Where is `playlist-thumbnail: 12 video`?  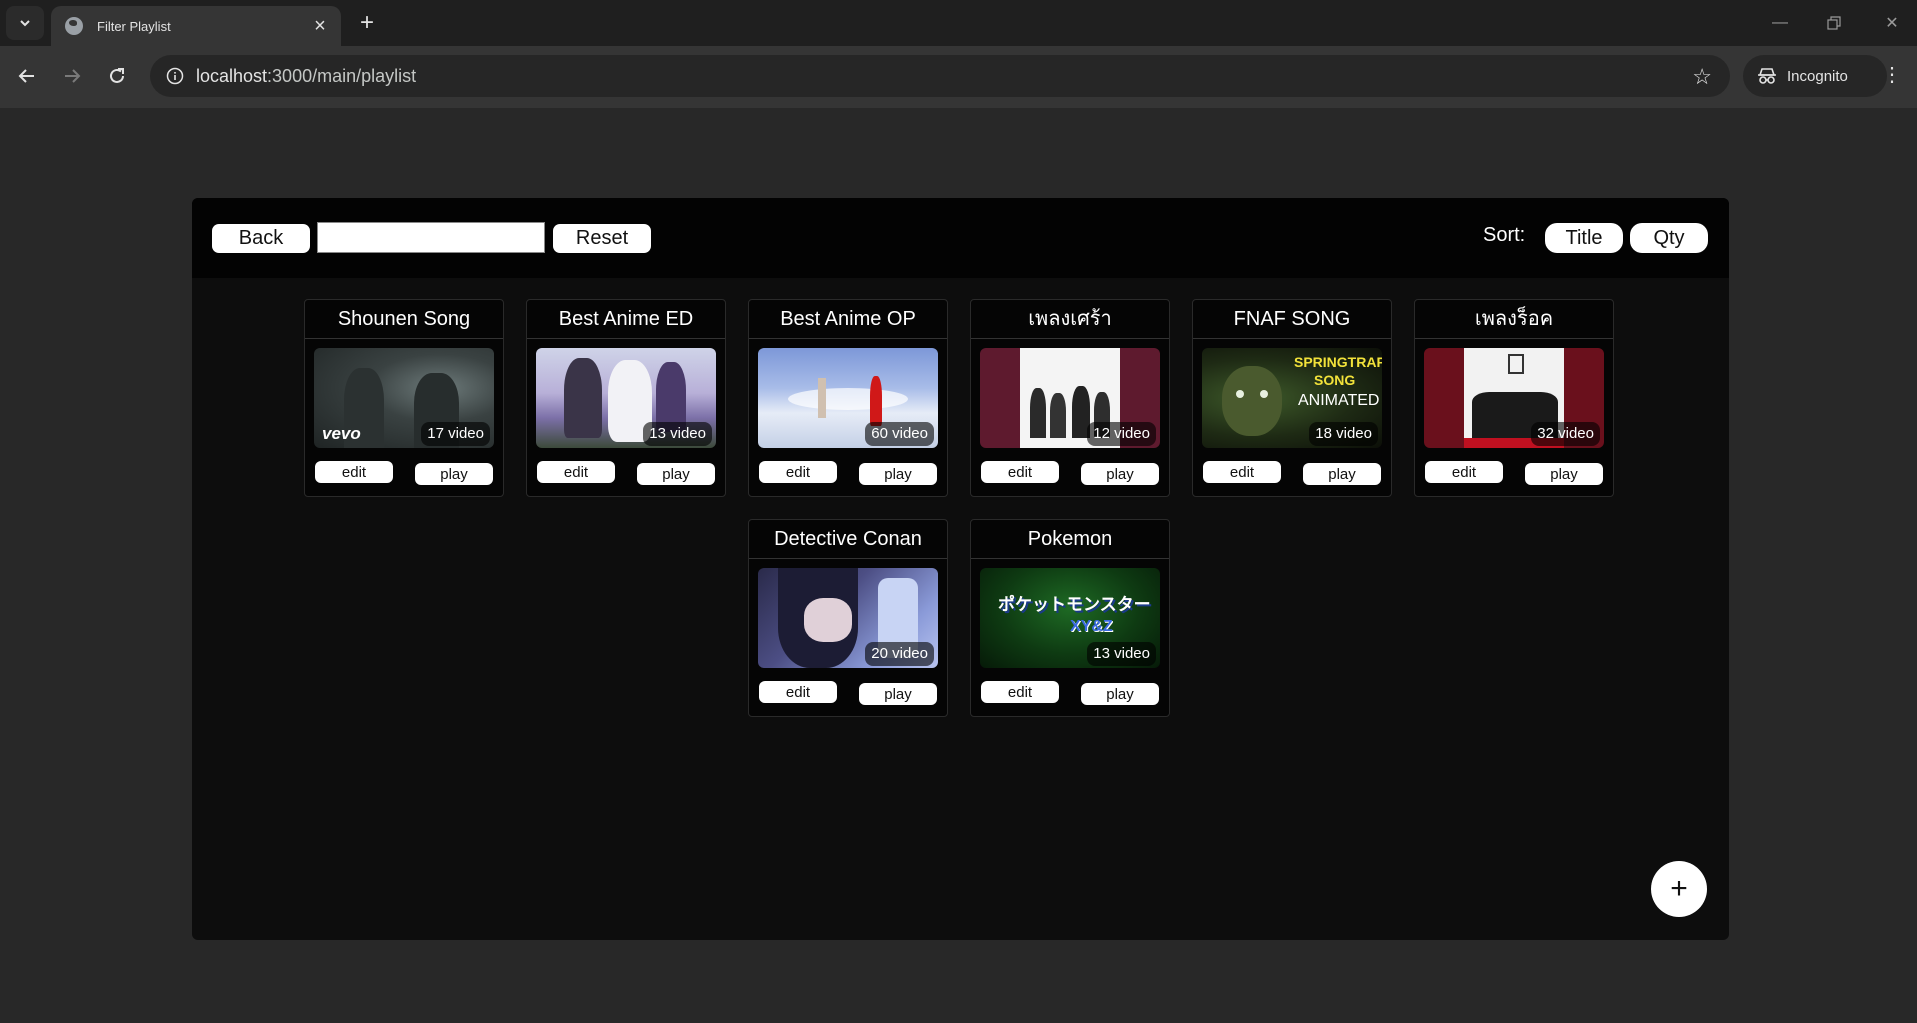
playlist-thumbnail: 12 video is located at coordinates (1070, 398).